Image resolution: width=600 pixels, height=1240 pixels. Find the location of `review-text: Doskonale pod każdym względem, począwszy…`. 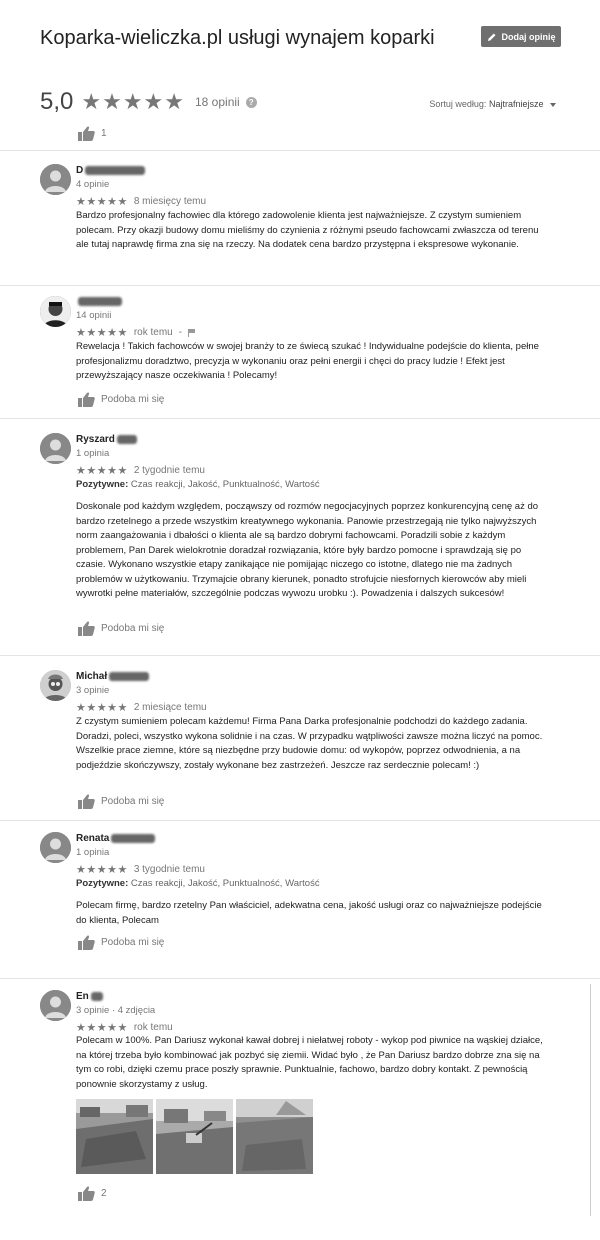

review-text: Doskonale pod każdym względem, począwszy… is located at coordinates (307, 550).